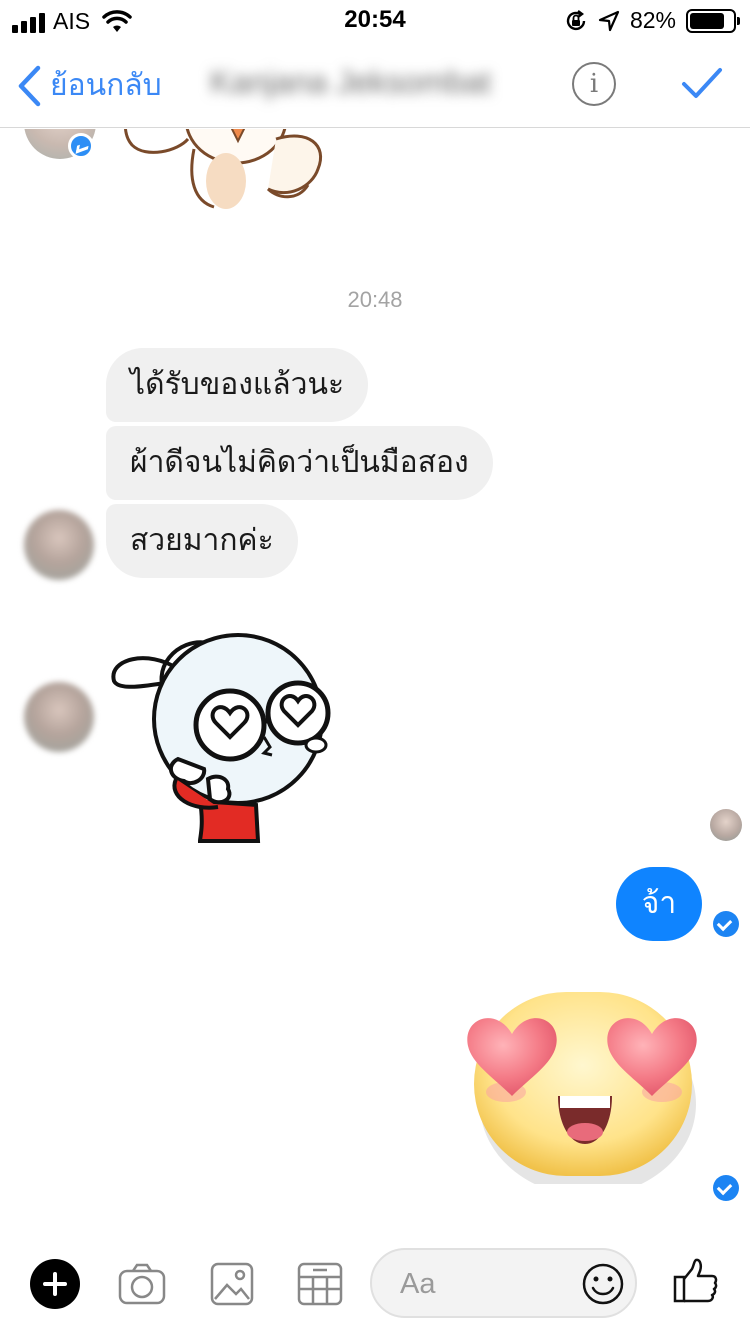 Image resolution: width=750 pixels, height=1334 pixels. I want to click on incoming-message: ผ้าดีจนไม่คิดว่าเป็นมือสอง, so click(299, 463).